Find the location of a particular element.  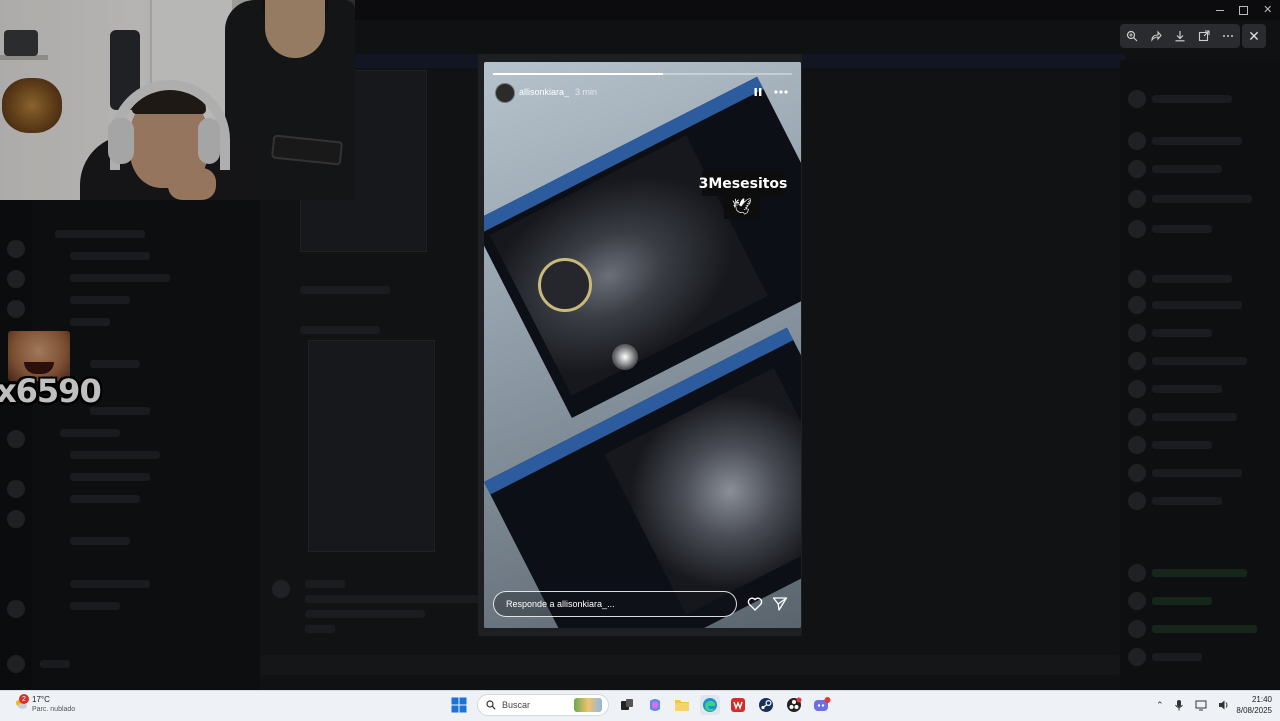

viewer-toolbar is located at coordinates (1180, 36).